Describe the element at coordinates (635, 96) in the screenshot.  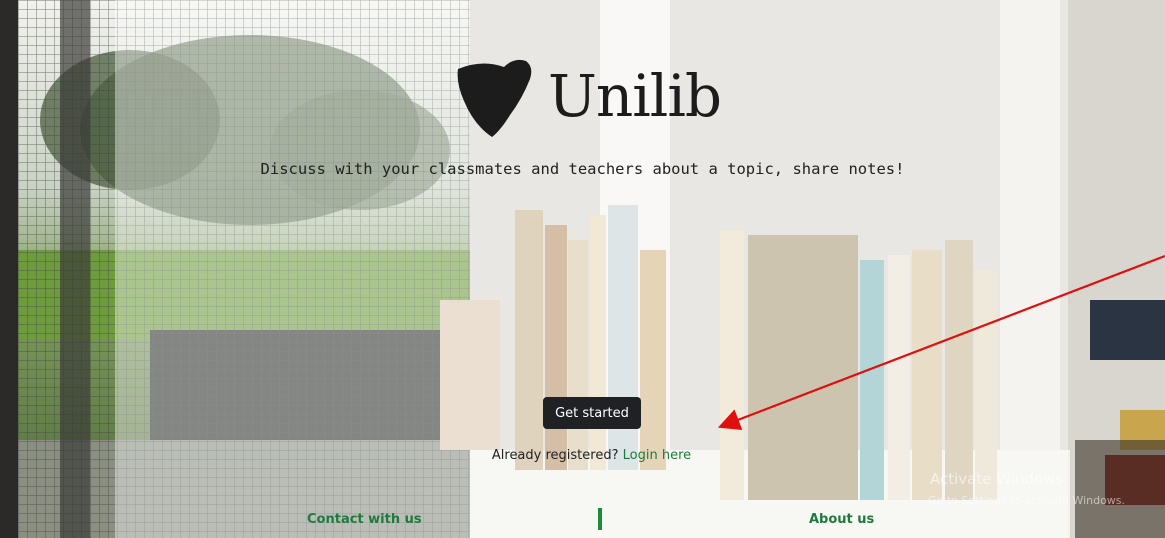
I see `brand-name: Unilib` at that location.